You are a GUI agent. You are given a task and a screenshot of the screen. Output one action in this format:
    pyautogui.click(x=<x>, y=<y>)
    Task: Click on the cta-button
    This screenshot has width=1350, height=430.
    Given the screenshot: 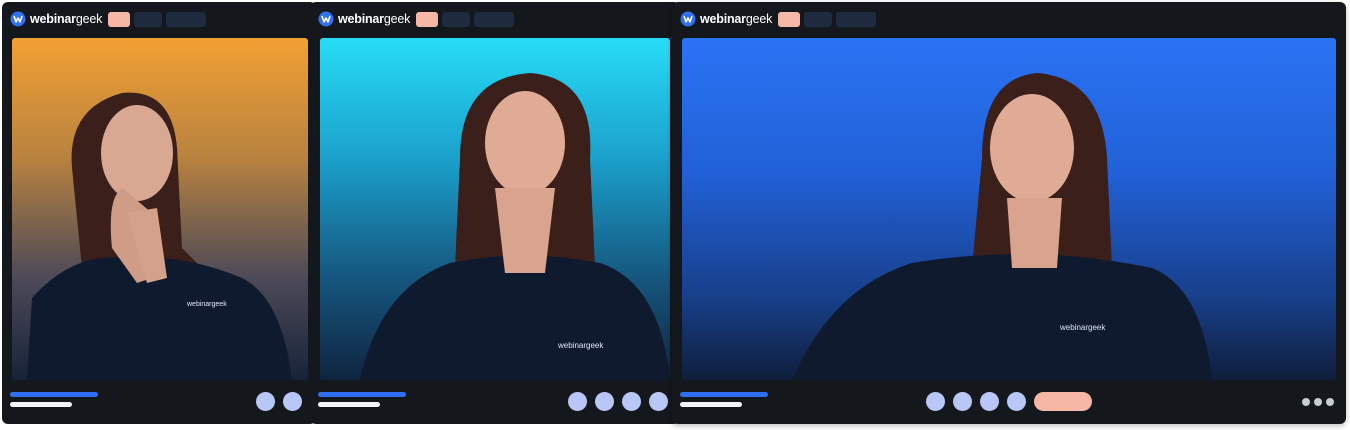 What is the action you would take?
    pyautogui.click(x=1063, y=401)
    